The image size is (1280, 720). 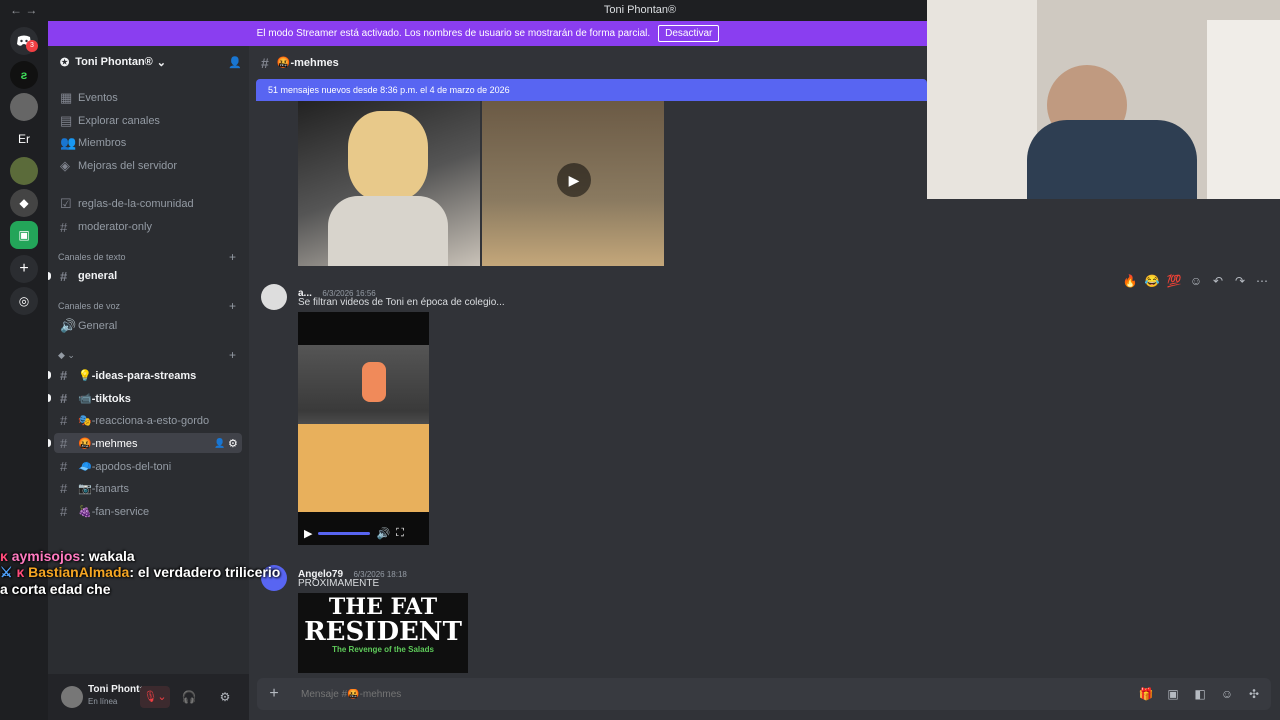 I want to click on boost-icon: ◈, so click(x=65, y=165).